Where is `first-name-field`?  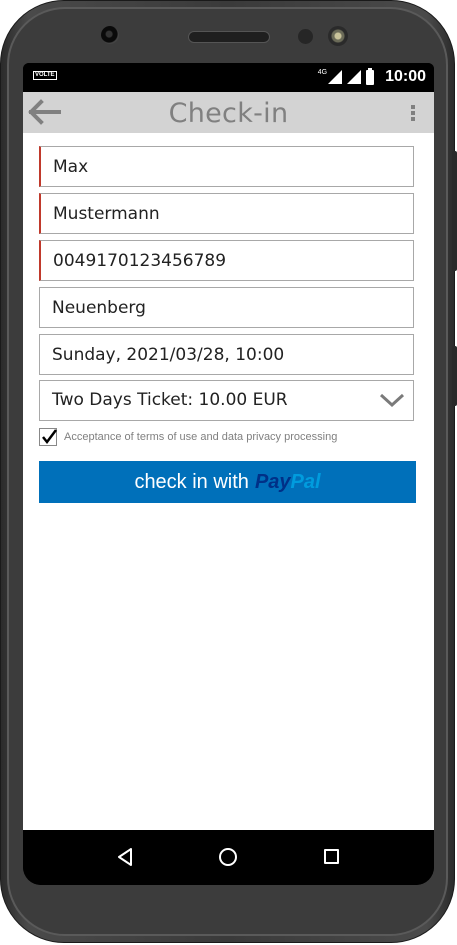
first-name-field is located at coordinates (226, 166).